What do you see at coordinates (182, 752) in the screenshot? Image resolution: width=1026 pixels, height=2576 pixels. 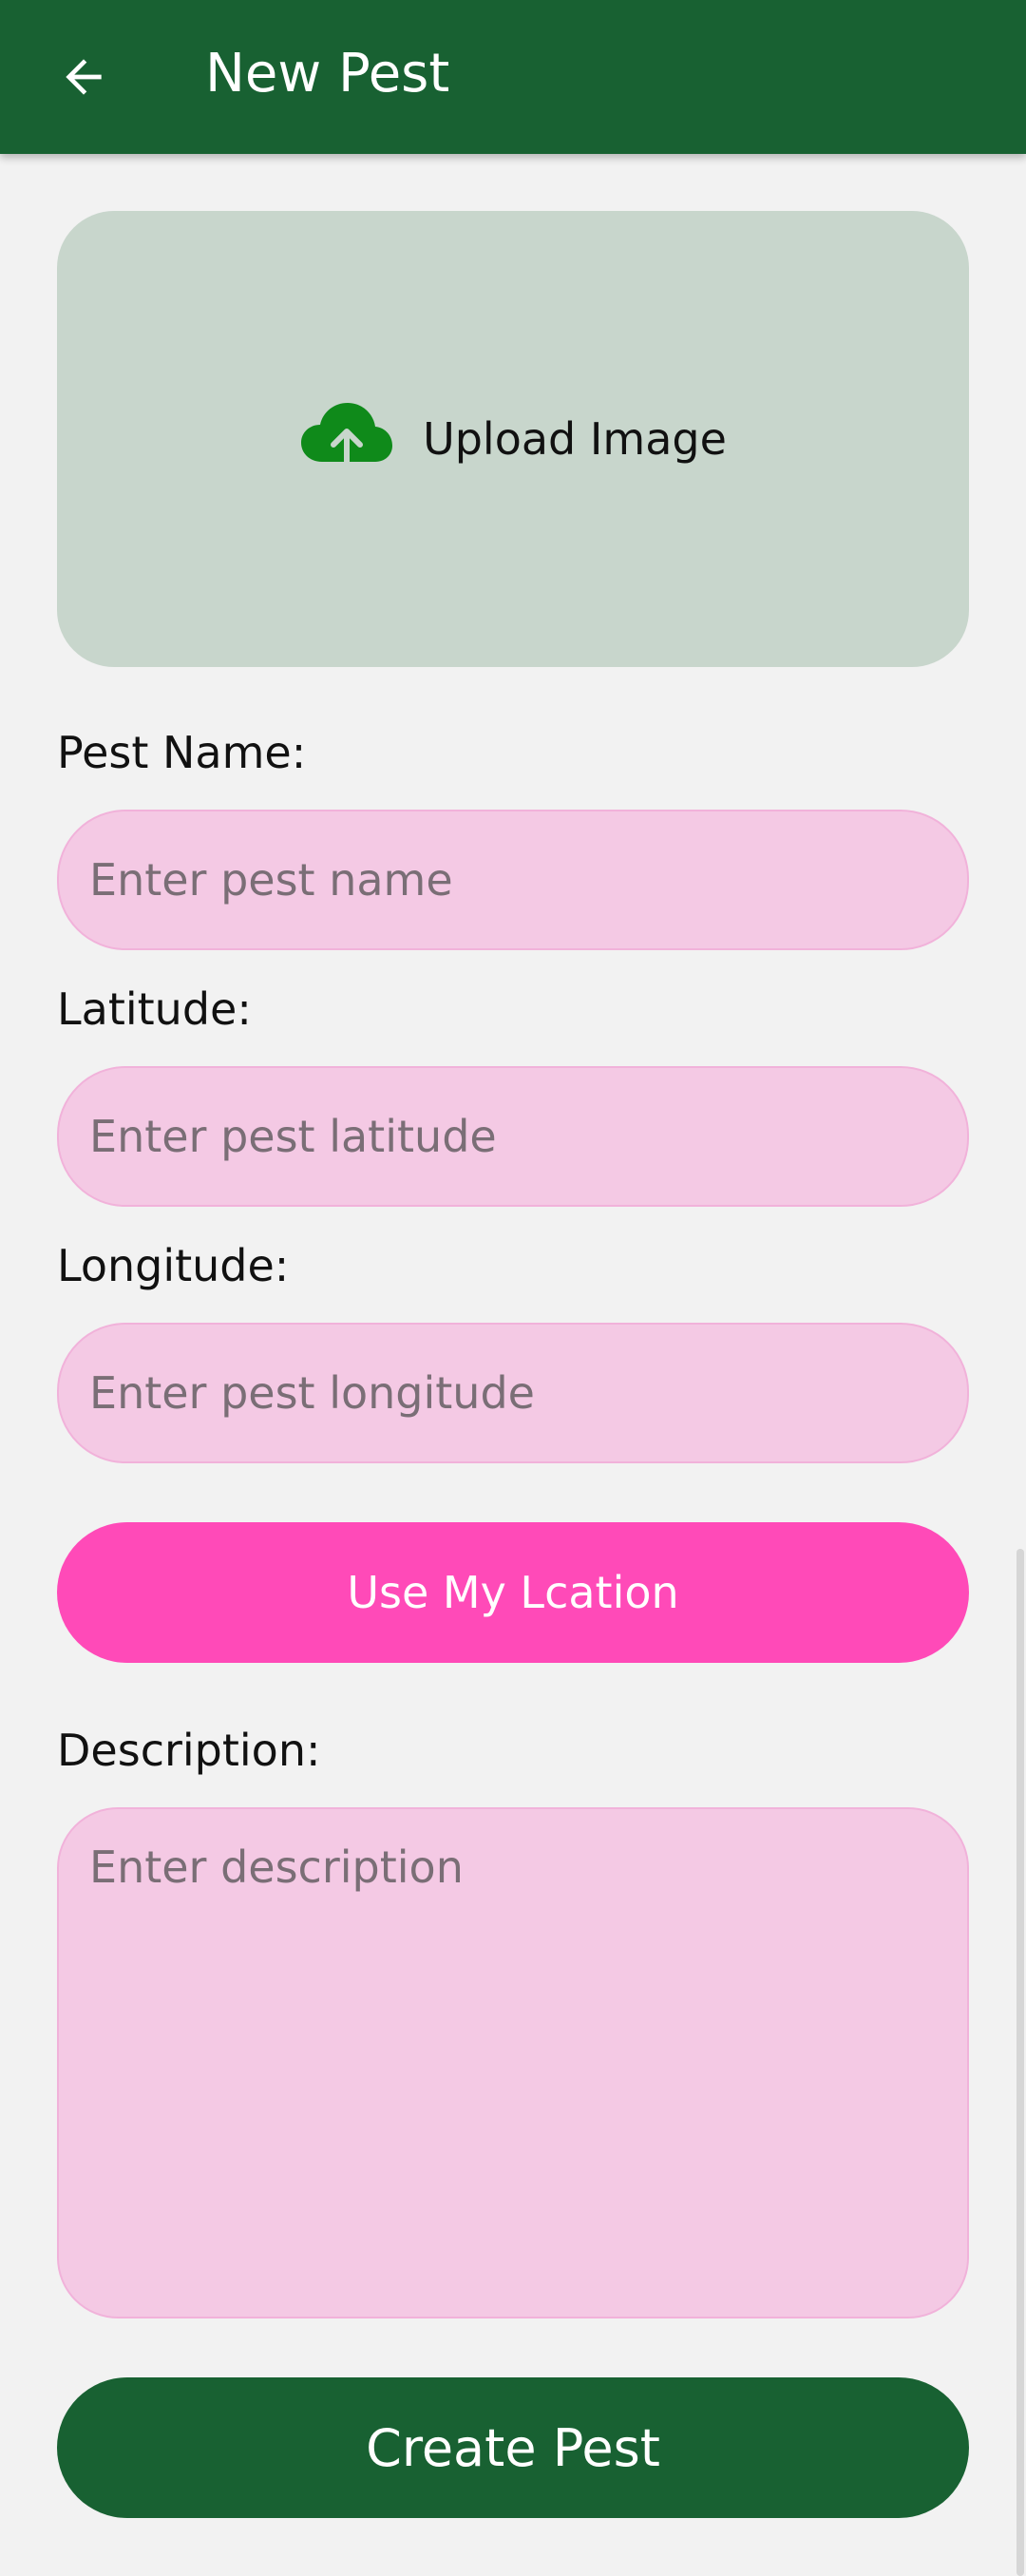 I see `pest-name-label: Pest Name:` at bounding box center [182, 752].